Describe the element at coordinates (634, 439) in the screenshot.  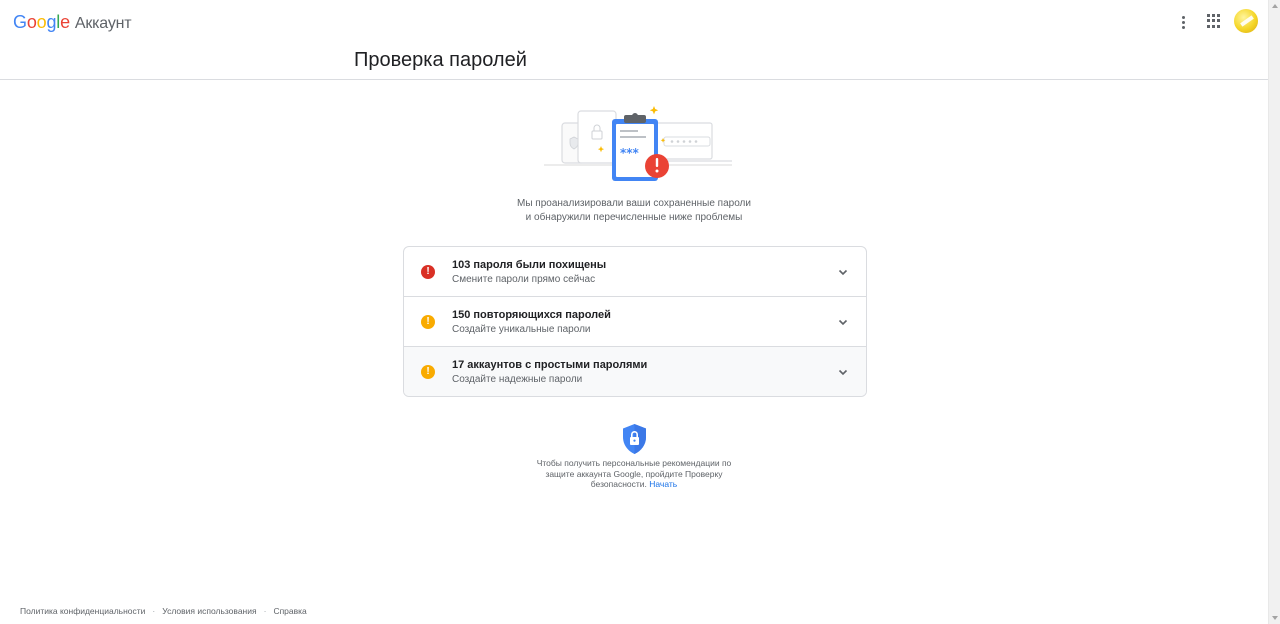
I see `shield-lock-icon` at that location.